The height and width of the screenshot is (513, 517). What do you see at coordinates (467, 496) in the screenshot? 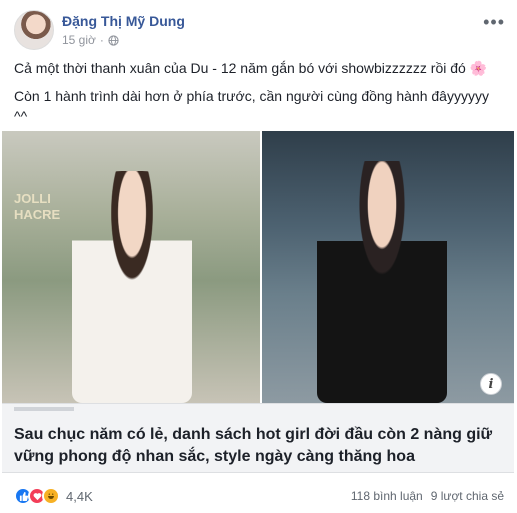
I see `share-count: 9 lượt chia sẻ` at bounding box center [467, 496].